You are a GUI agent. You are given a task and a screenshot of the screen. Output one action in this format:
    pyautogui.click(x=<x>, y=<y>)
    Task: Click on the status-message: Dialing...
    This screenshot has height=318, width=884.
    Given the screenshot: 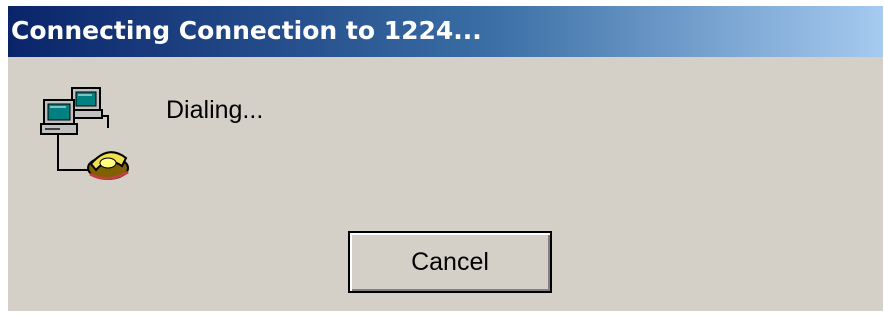 What is the action you would take?
    pyautogui.click(x=215, y=110)
    